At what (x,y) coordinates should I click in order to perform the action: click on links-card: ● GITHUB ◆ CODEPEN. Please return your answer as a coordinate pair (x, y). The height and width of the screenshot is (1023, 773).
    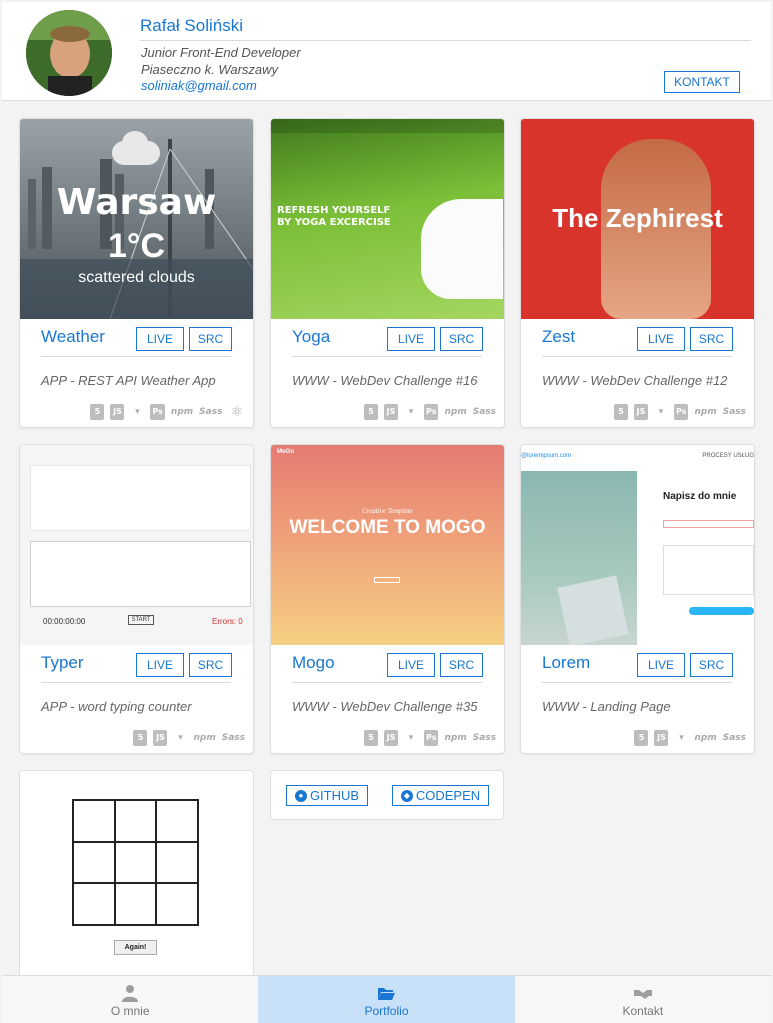
    Looking at the image, I should click on (387, 795).